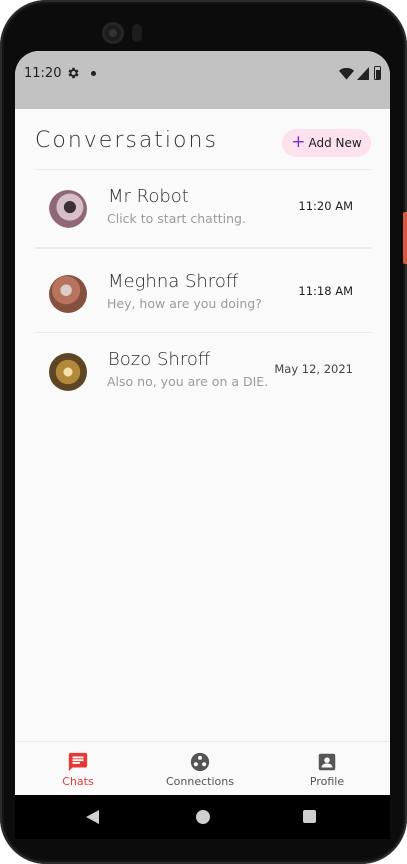 This screenshot has height=864, width=407. Describe the element at coordinates (126, 140) in the screenshot. I see `page-title: Conversations` at that location.